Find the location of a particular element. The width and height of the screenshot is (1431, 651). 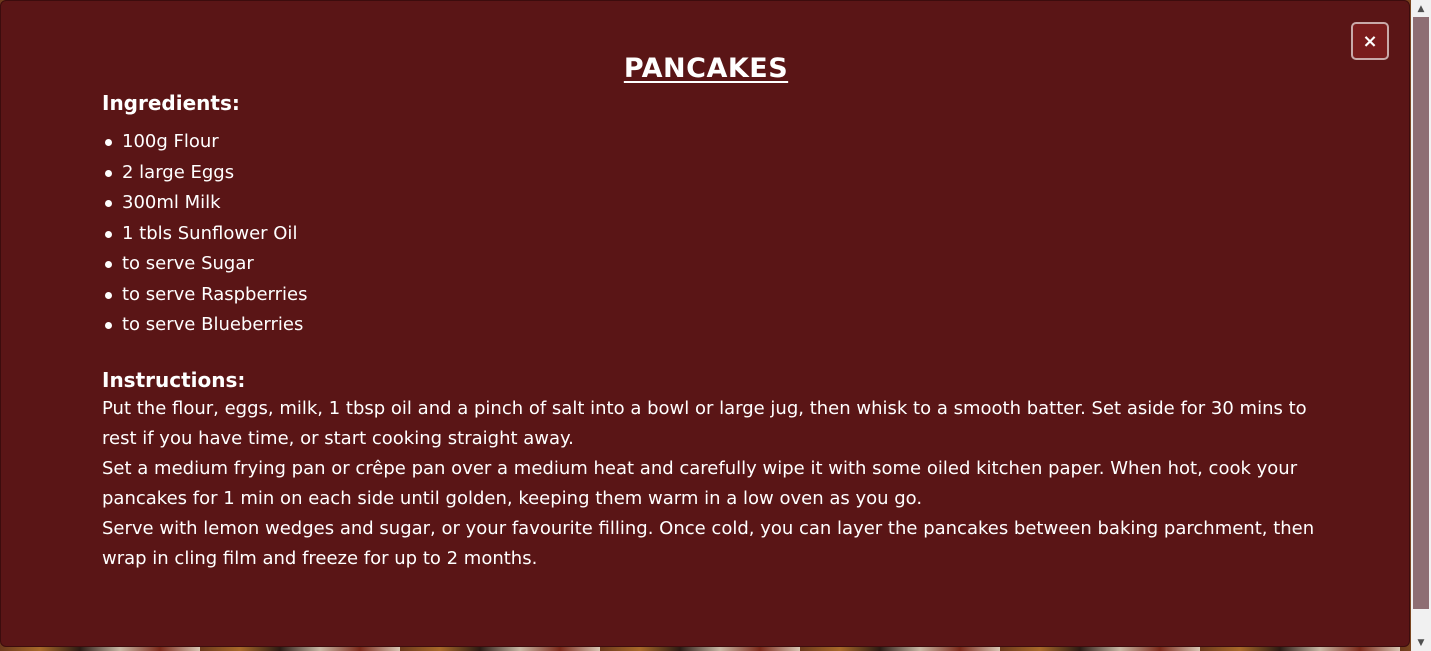

ingredient-text: 300ml Milk is located at coordinates (171, 202).